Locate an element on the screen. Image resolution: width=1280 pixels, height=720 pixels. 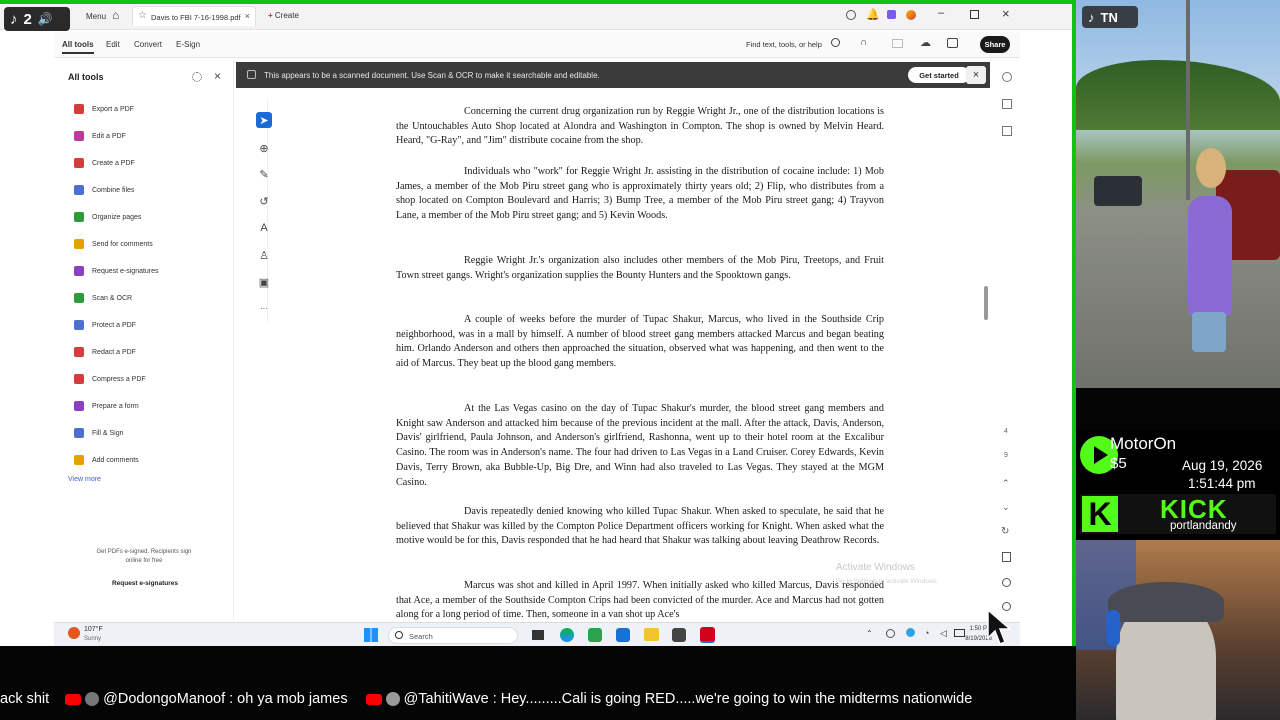
new-tab-button: + Create is located at coordinates (283, 15).